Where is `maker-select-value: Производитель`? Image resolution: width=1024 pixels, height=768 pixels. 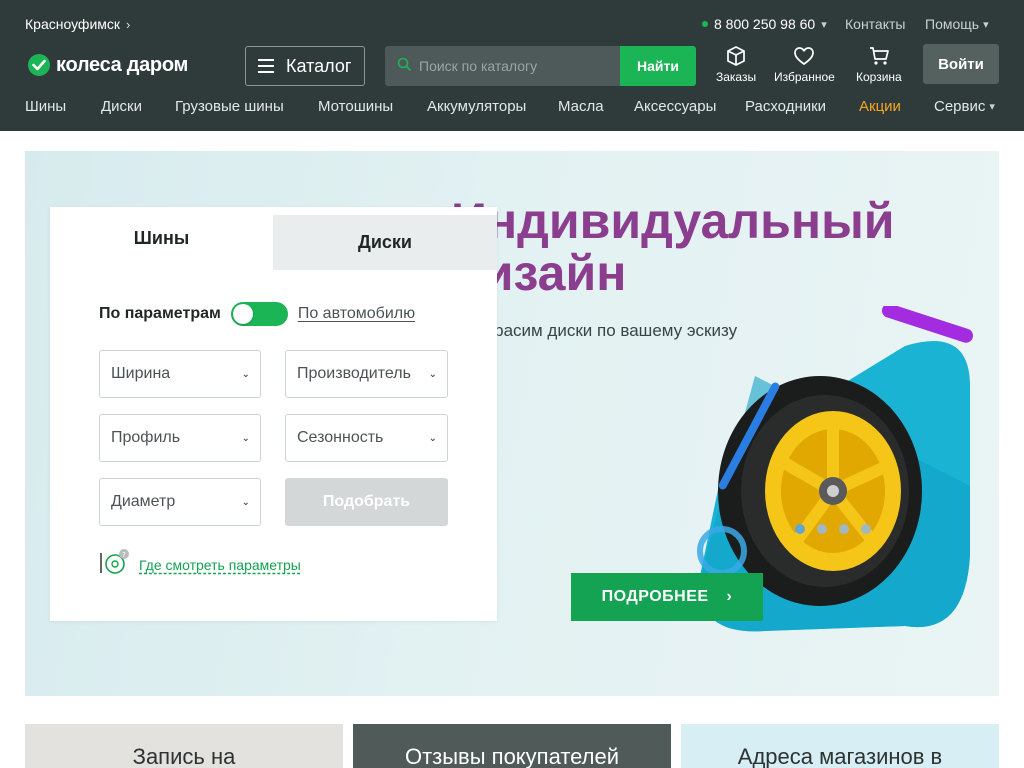
maker-select-value: Производитель is located at coordinates (354, 373).